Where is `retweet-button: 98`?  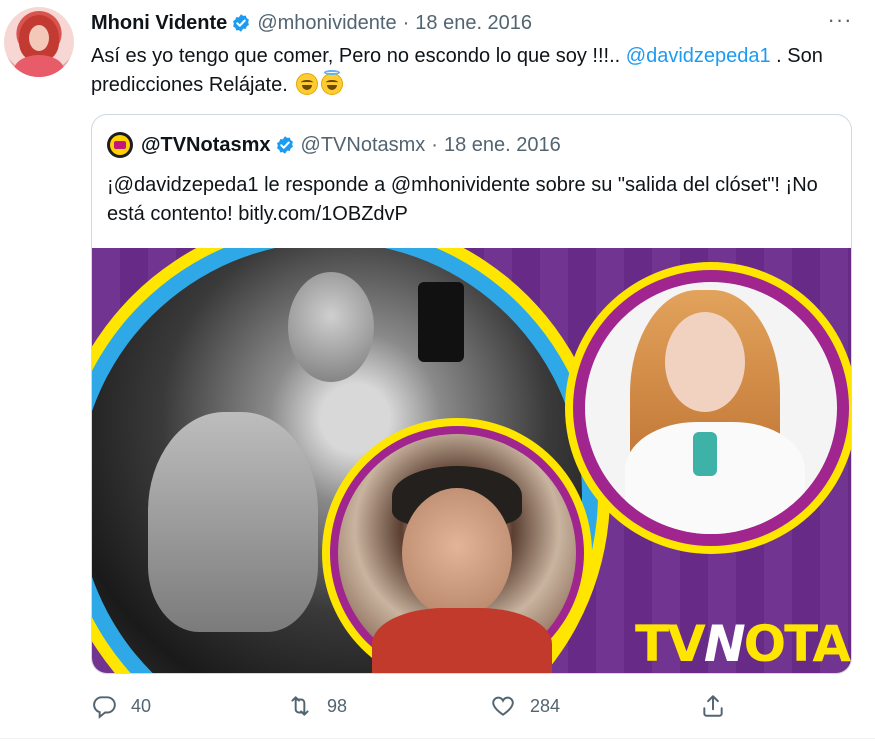 retweet-button: 98 is located at coordinates (317, 706).